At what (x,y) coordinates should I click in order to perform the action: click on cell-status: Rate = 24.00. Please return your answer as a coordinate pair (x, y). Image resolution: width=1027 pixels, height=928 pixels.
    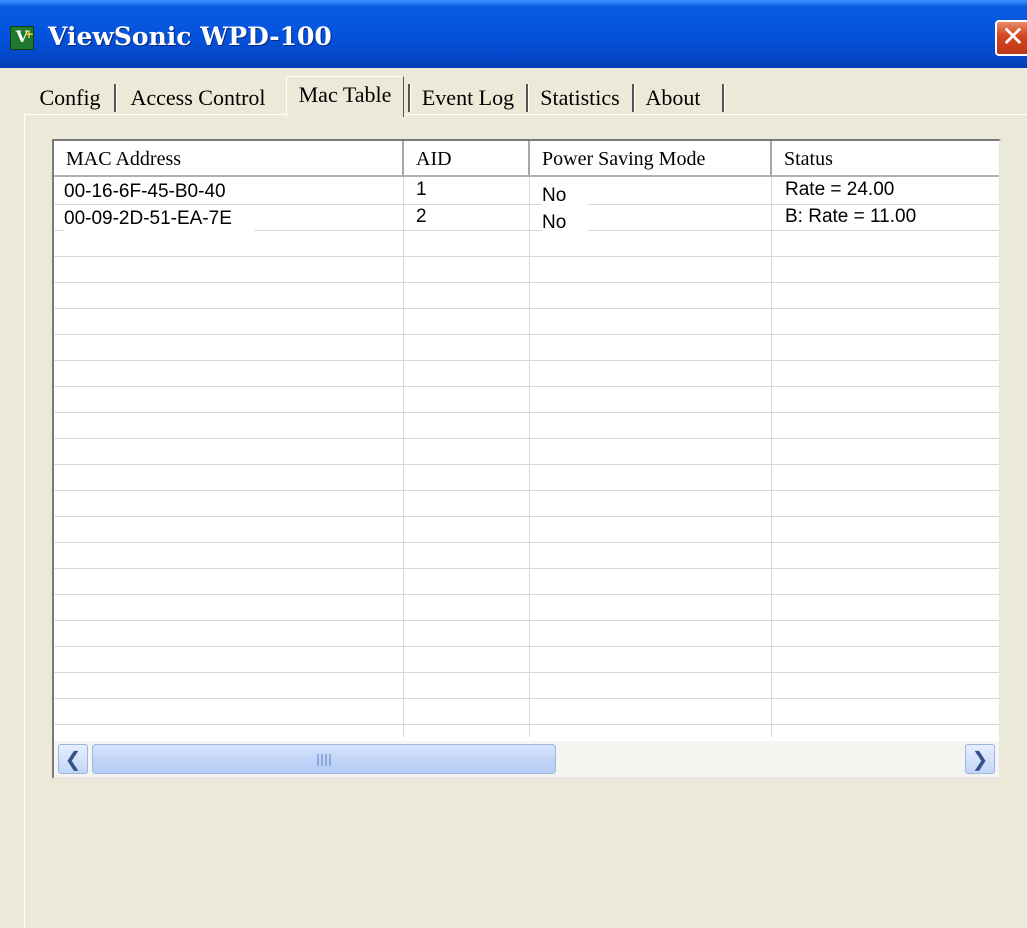
    Looking at the image, I should click on (851, 190).